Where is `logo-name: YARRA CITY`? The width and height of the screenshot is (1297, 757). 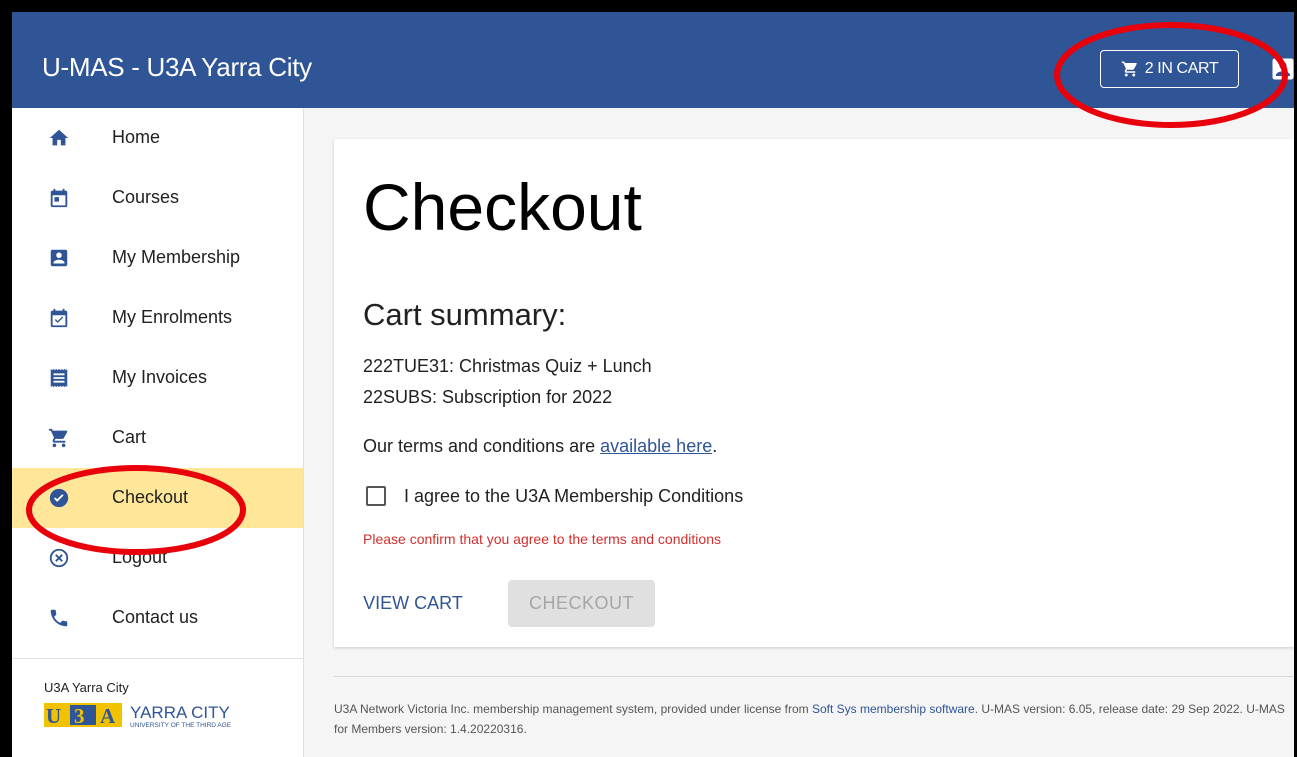
logo-name: YARRA CITY is located at coordinates (180, 712).